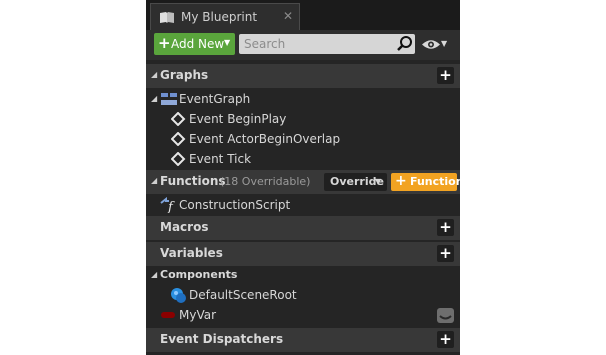 This screenshot has width=606, height=355. What do you see at coordinates (184, 227) in the screenshot?
I see `category-title: Macros` at bounding box center [184, 227].